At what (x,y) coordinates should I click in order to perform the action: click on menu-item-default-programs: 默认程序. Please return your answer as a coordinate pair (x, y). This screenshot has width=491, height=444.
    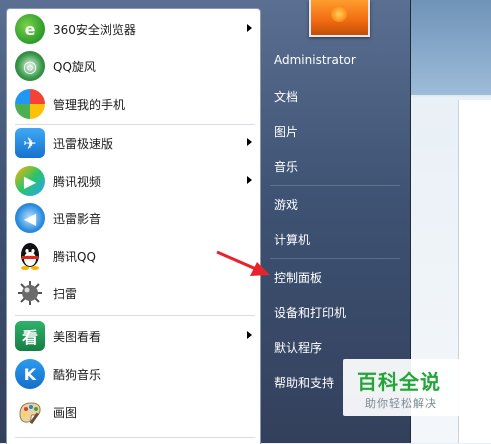
    Looking at the image, I should click on (298, 347).